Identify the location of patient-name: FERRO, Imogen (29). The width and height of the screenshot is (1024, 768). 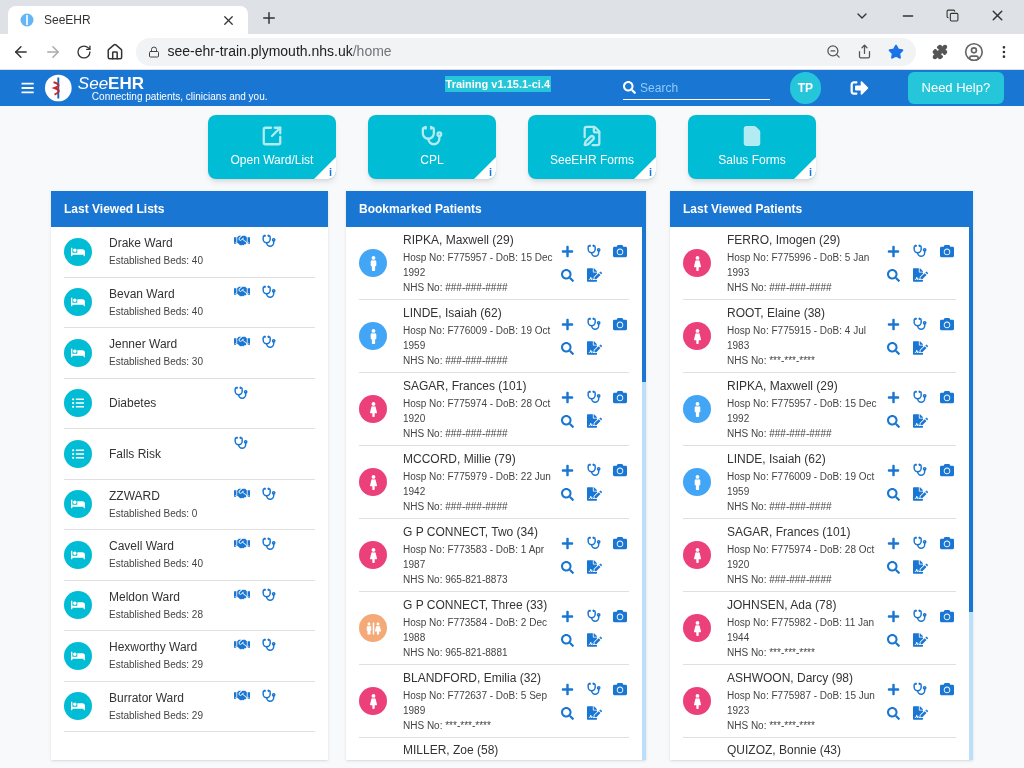
(807, 239).